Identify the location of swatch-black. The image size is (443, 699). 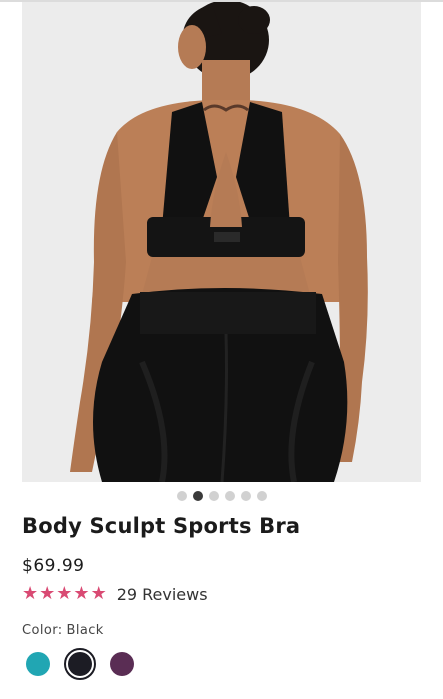
(80, 664).